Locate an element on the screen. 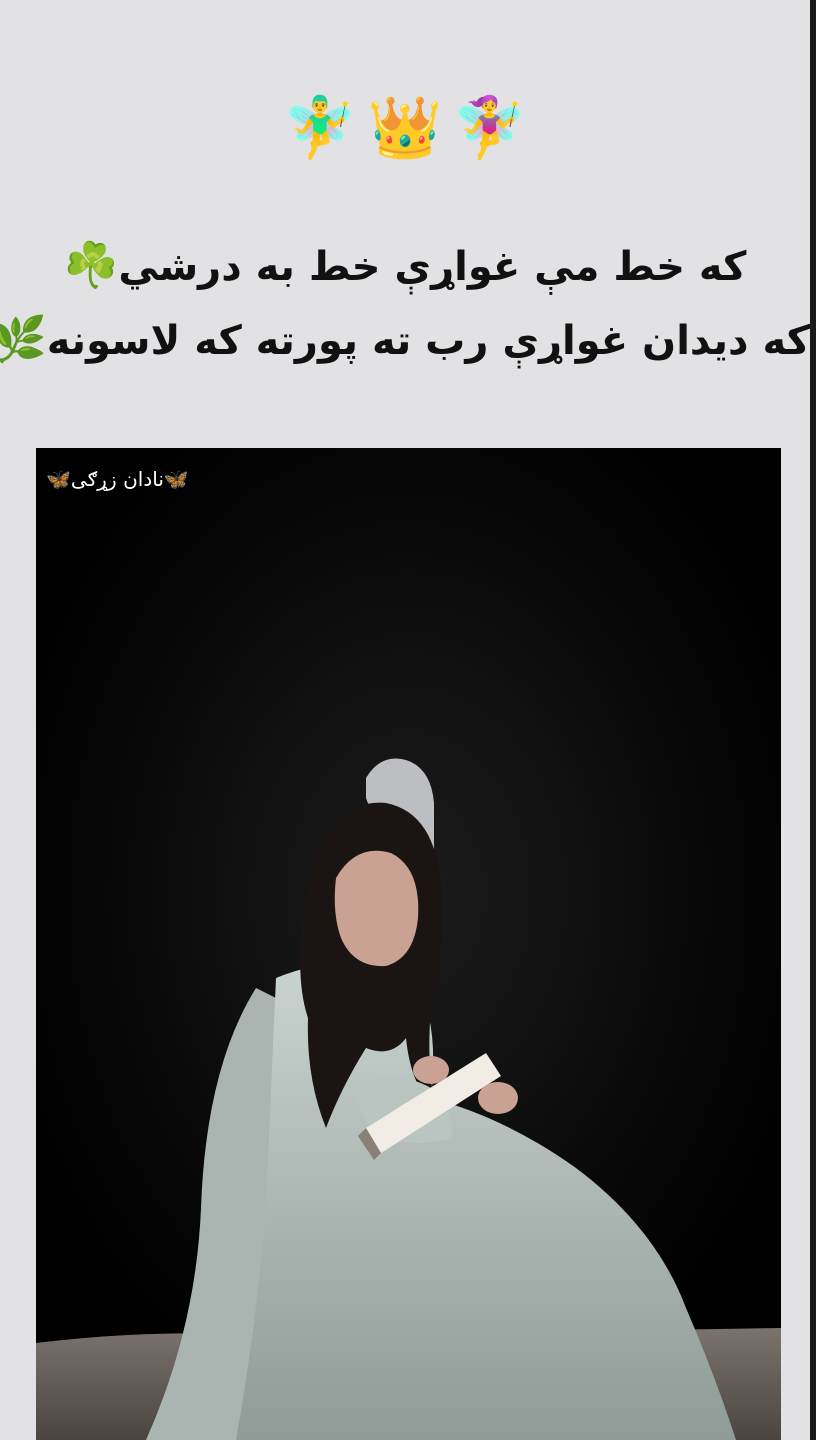 The height and width of the screenshot is (1440, 816). poem-line-2: که دیدان غواړې رب ته پورته که لاسونه🌿 is located at coordinates (405, 340).